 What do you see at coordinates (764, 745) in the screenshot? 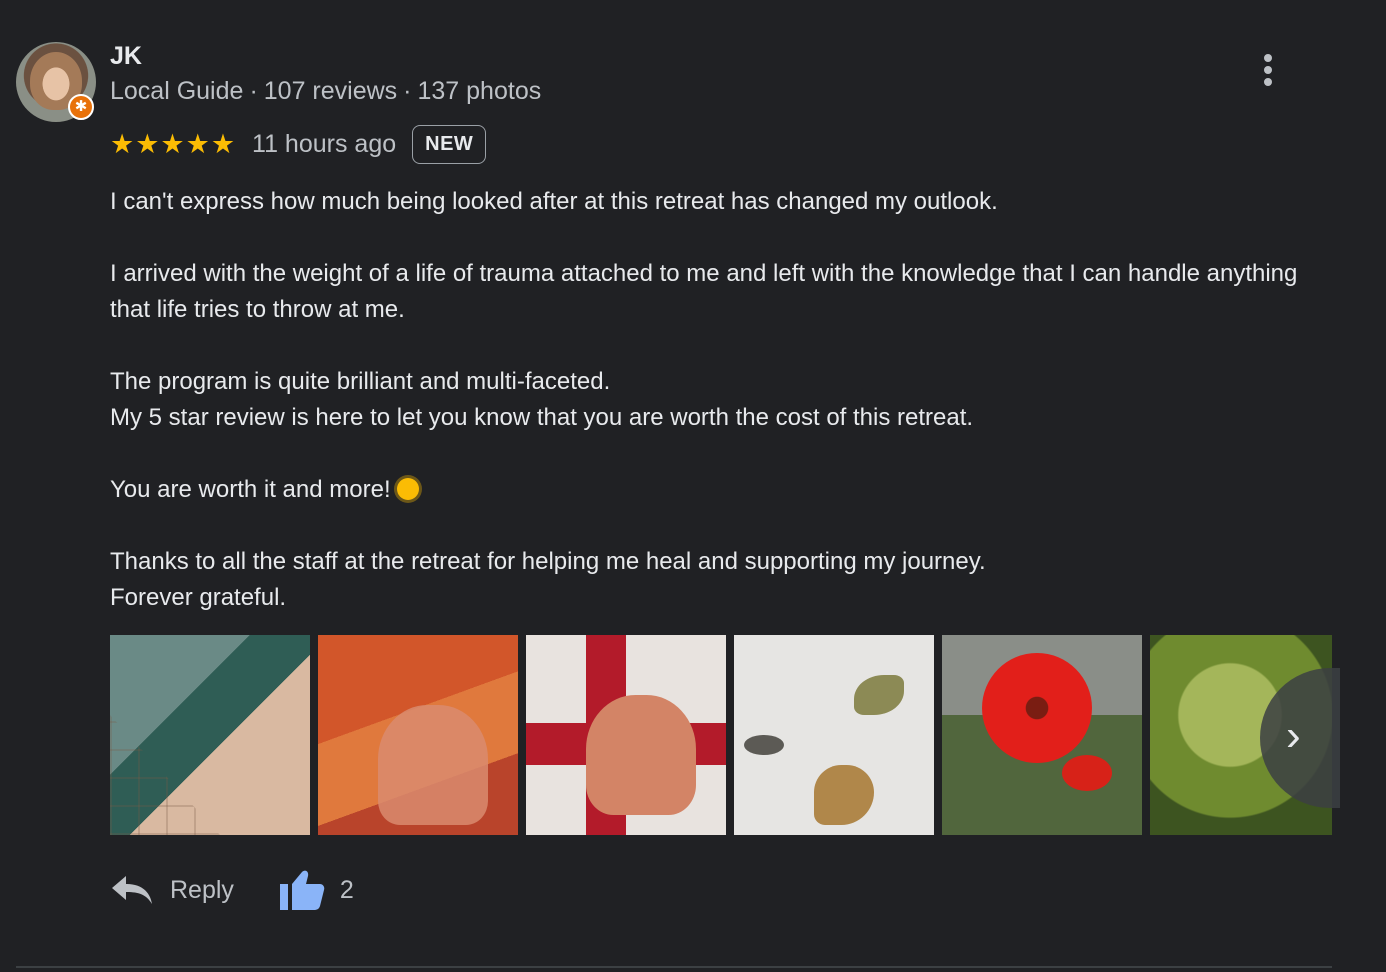
I see `stones-shape` at bounding box center [764, 745].